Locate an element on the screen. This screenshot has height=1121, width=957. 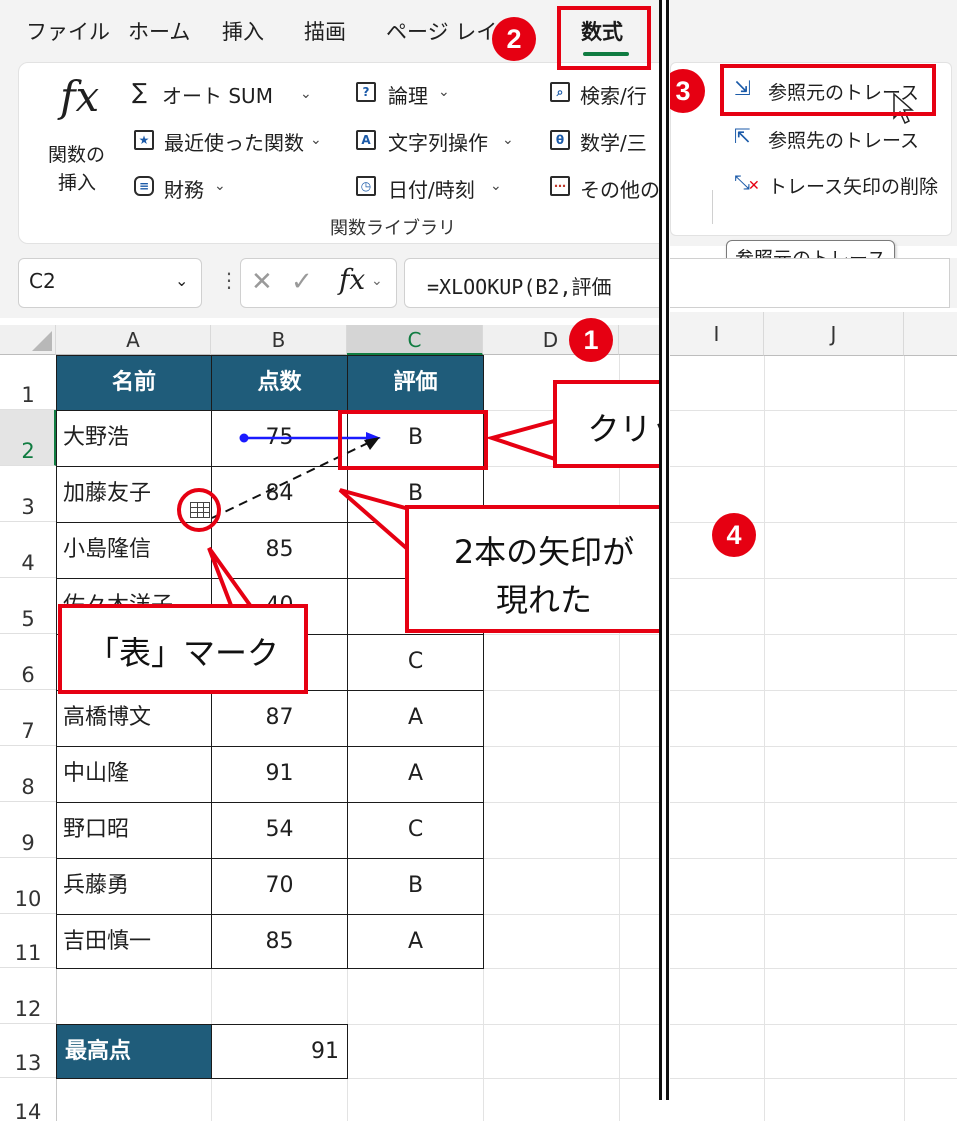
table-mark-pointer is located at coordinates (231, 578).